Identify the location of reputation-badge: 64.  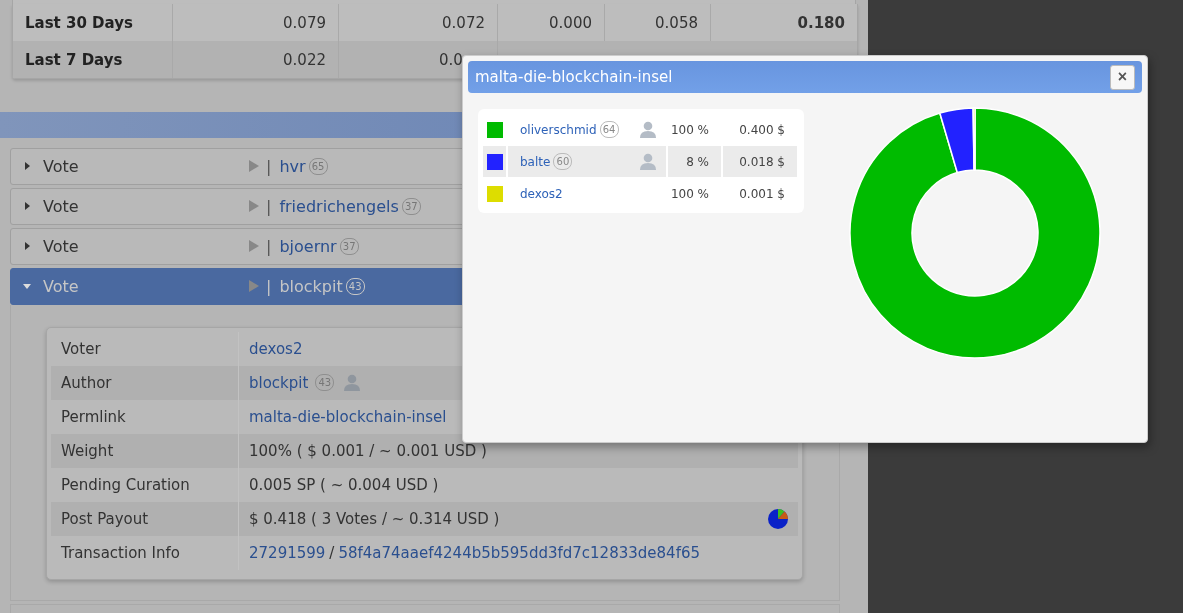
(609, 129).